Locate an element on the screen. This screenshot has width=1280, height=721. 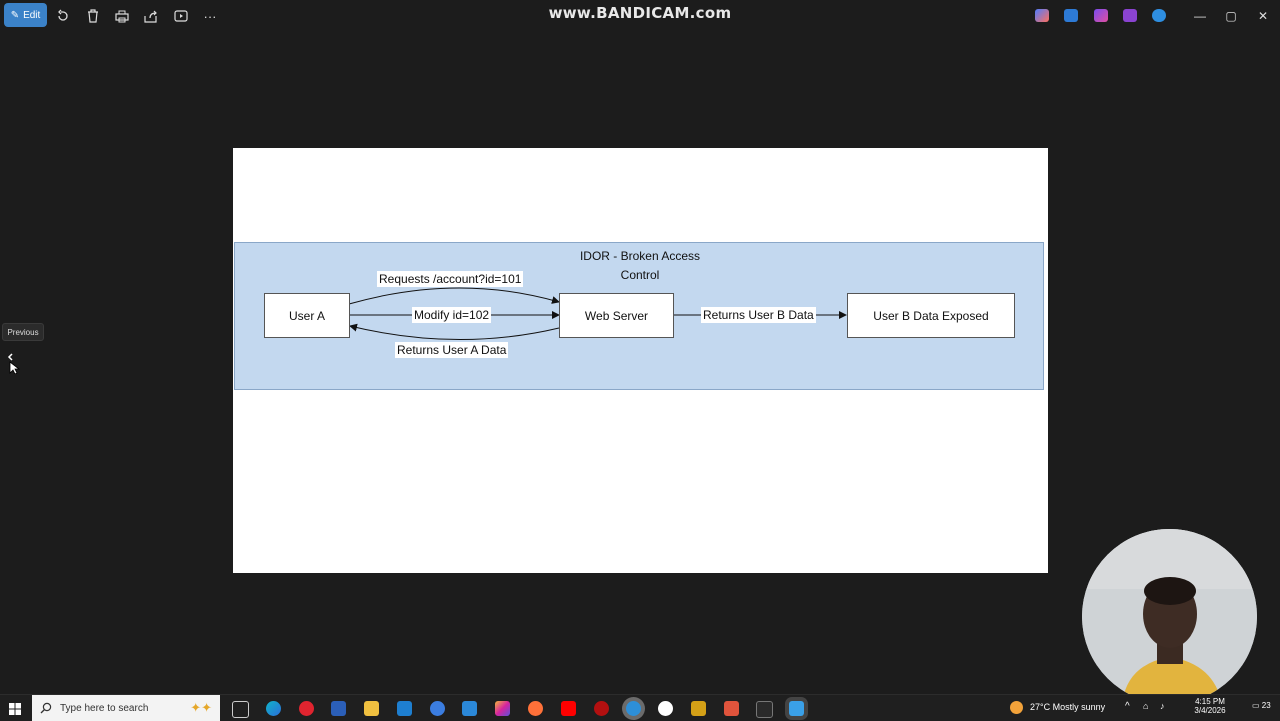
edit-button: ✎ Edit is located at coordinates (25, 15).